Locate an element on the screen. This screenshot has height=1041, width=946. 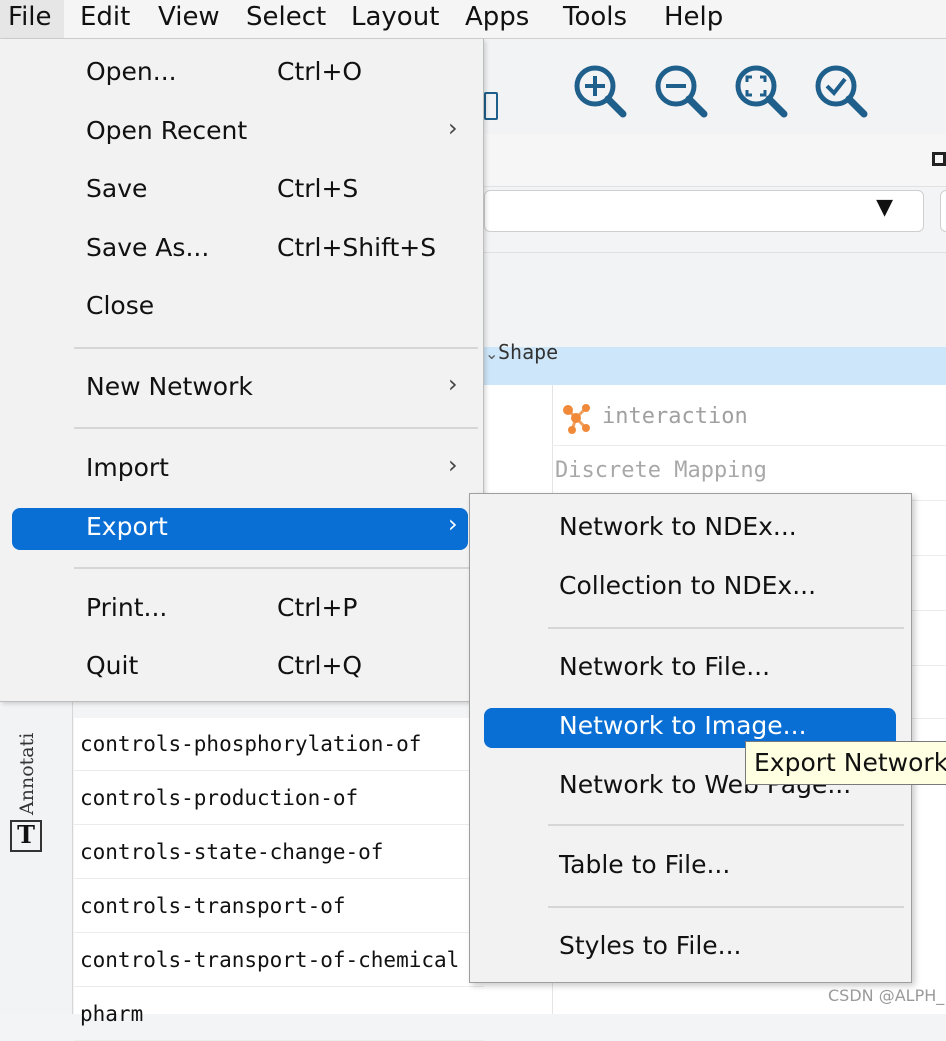
menu-item-print: Print... Ctrl+P is located at coordinates (240, 610).